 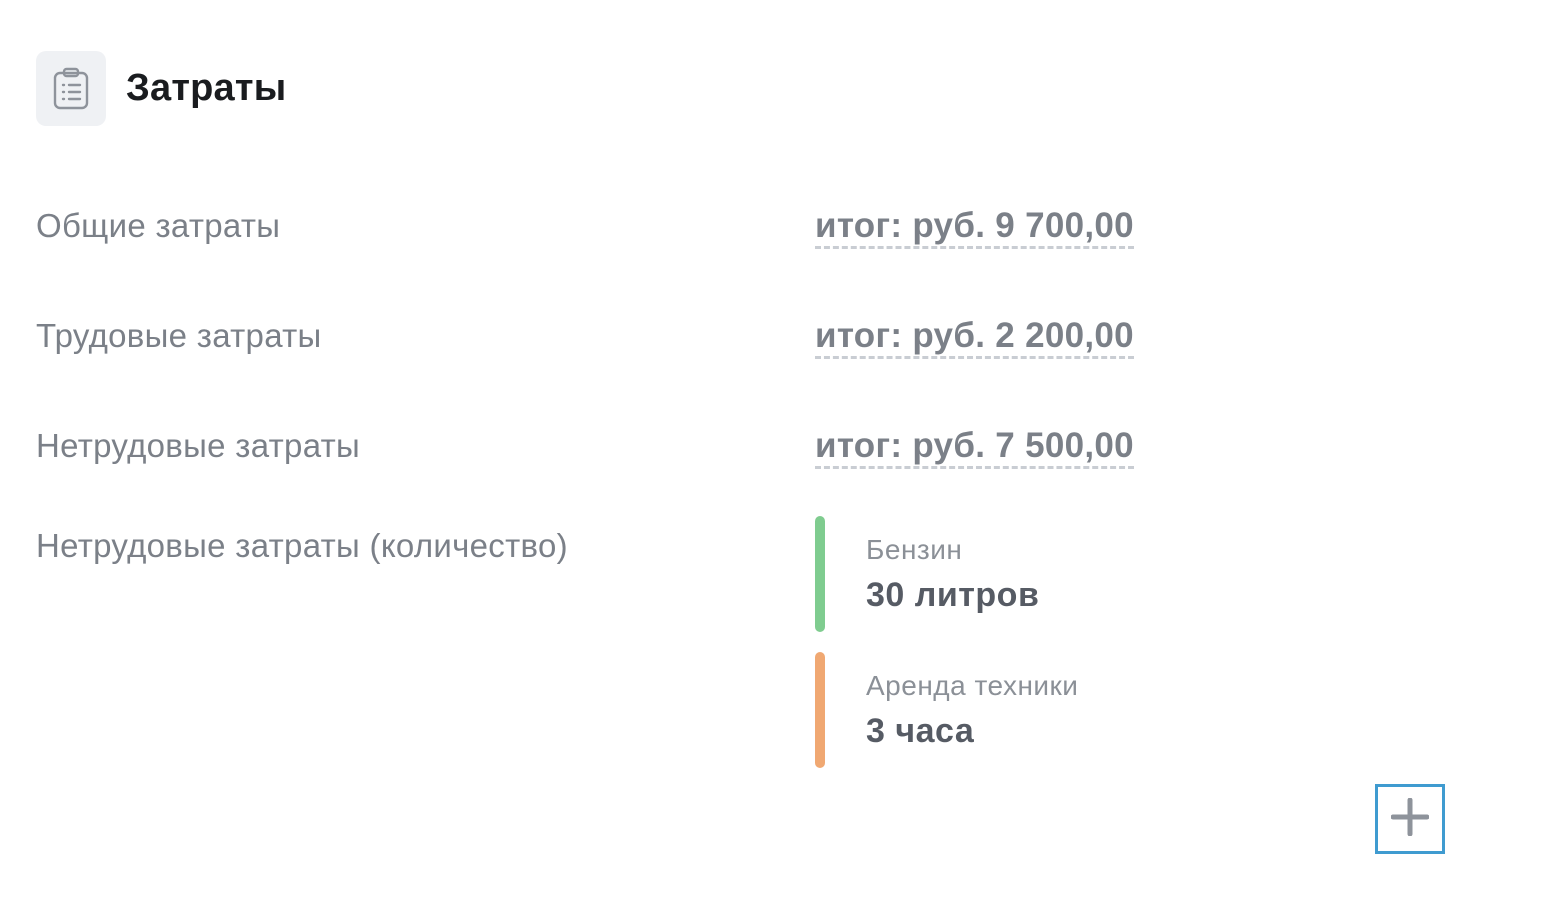 What do you see at coordinates (302, 545) in the screenshot?
I see `non-labor-quantity-label: Нетрудовые затраты (количество)` at bounding box center [302, 545].